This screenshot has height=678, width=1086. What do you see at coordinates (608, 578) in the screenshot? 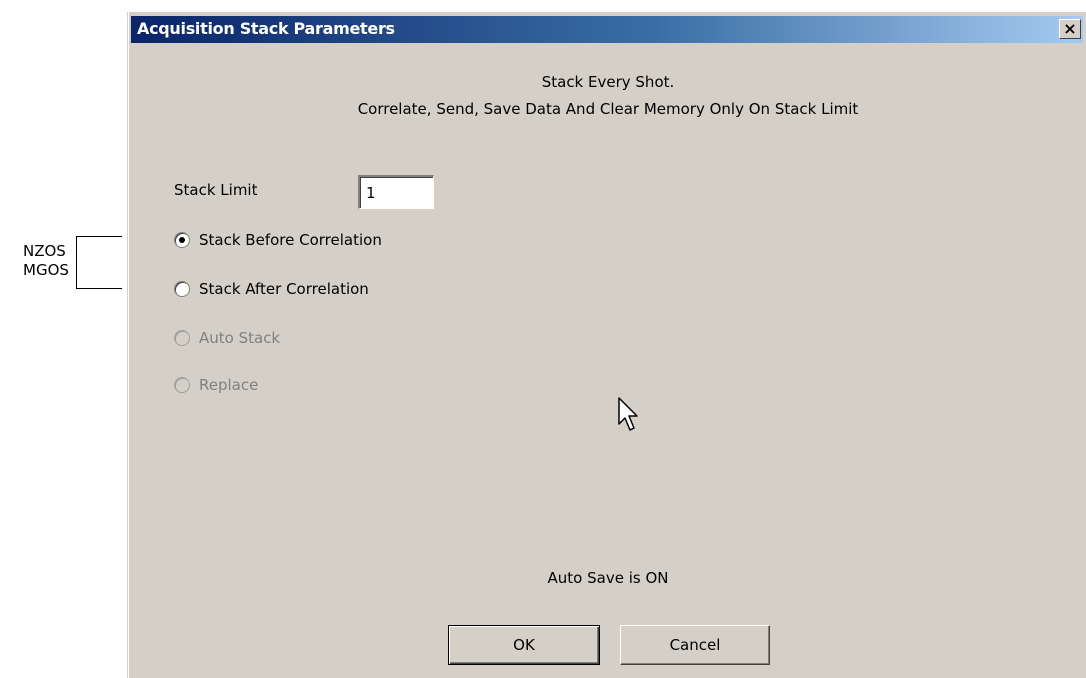
I see `auto-save-status: Auto Save is ON` at bounding box center [608, 578].